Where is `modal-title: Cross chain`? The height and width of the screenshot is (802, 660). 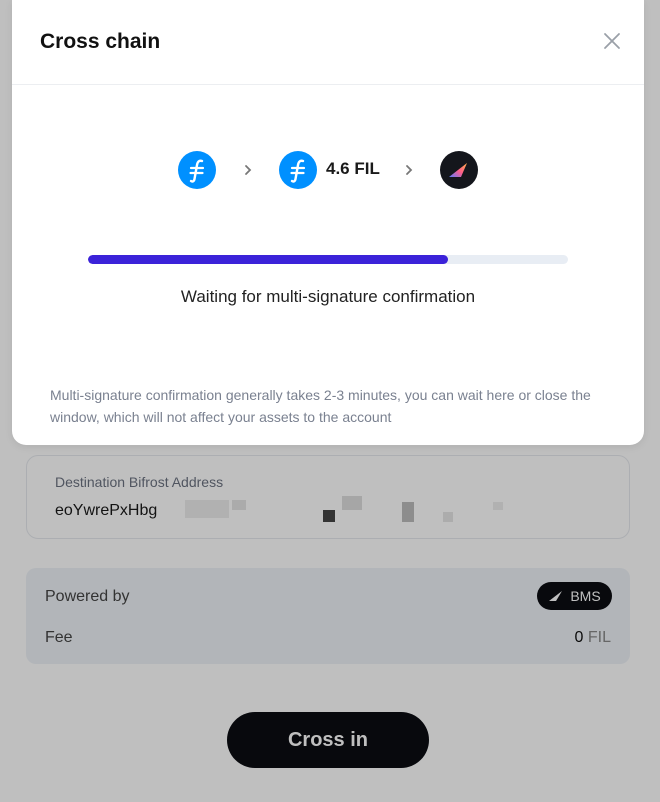 modal-title: Cross chain is located at coordinates (100, 41).